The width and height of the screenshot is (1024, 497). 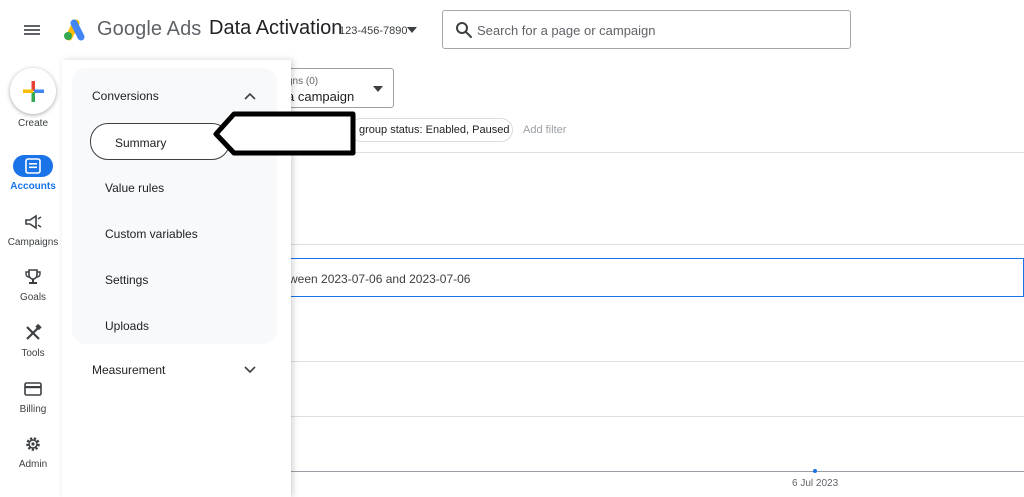 I want to click on search-box, so click(x=646, y=29).